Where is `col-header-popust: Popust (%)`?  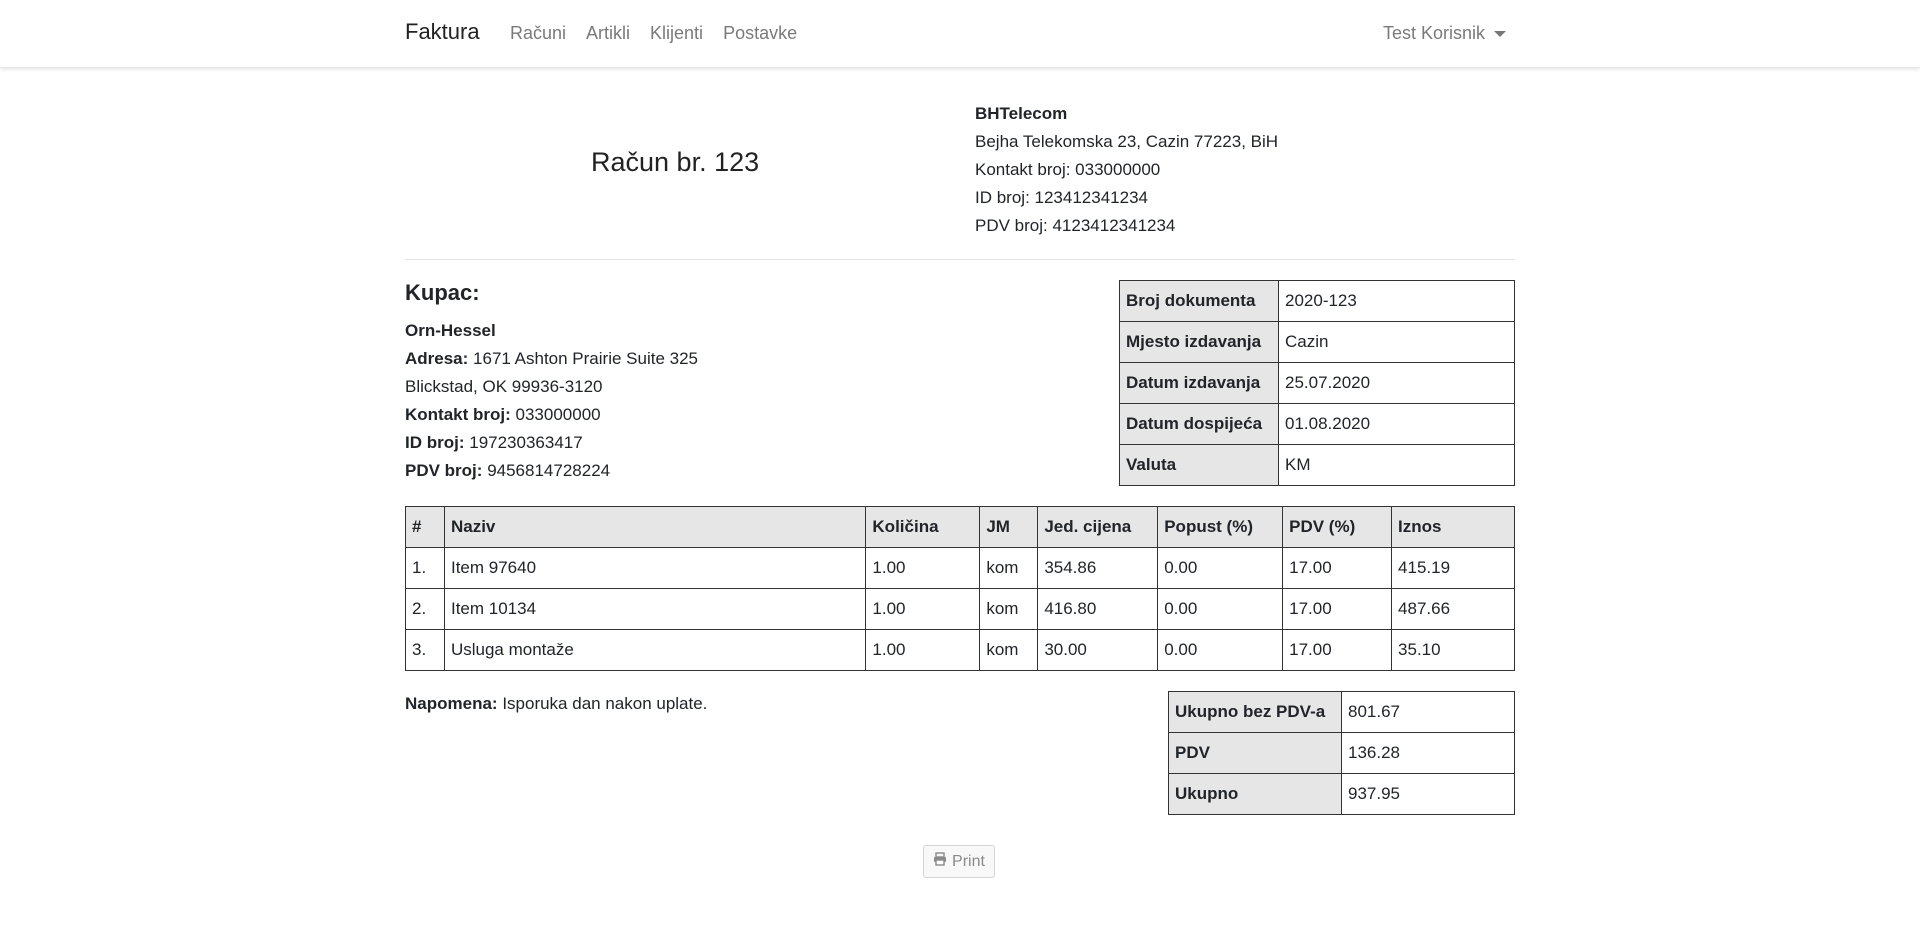
col-header-popust: Popust (%) is located at coordinates (1220, 527).